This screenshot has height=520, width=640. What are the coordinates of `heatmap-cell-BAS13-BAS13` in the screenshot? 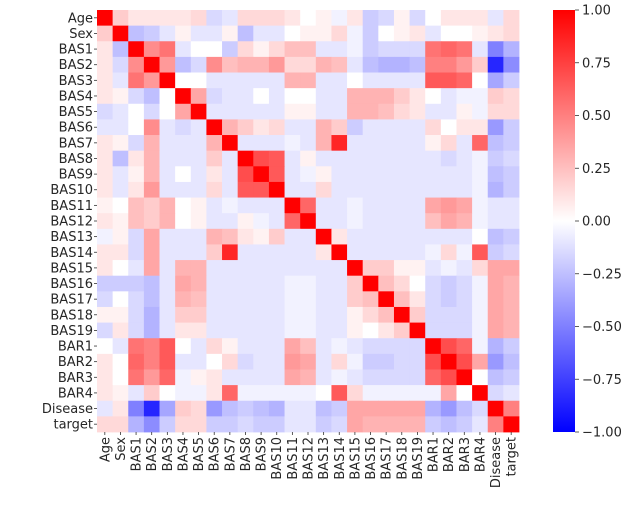 It's located at (323, 236).